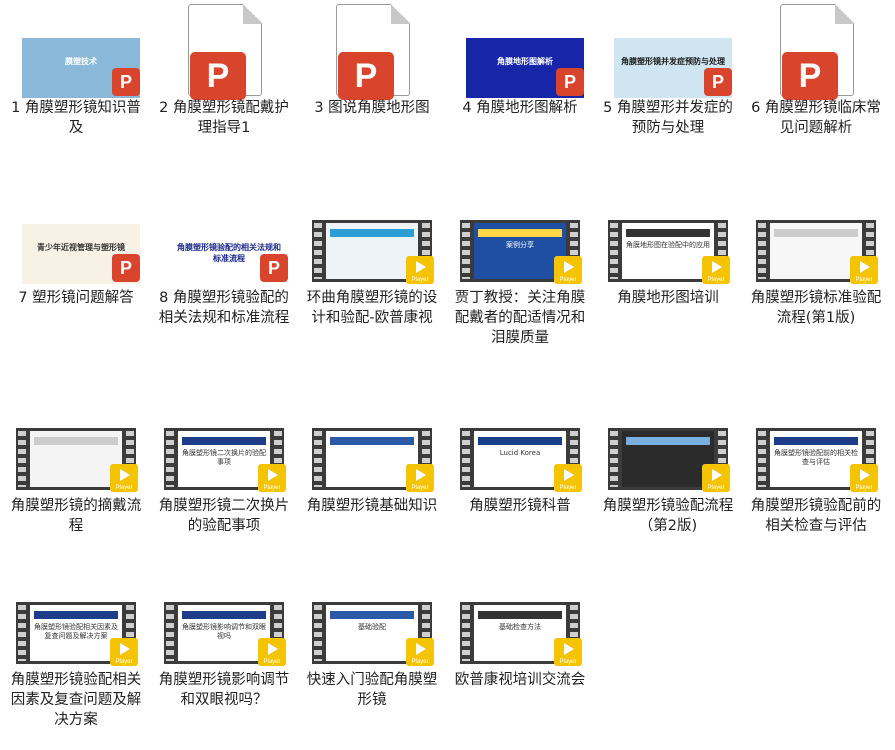 This screenshot has width=895, height=750. I want to click on file-item: 角膜塑形镜影响调节和双眼视吗 Player 角膜塑形镜影响调节和双眼视吗？, so click(224, 660).